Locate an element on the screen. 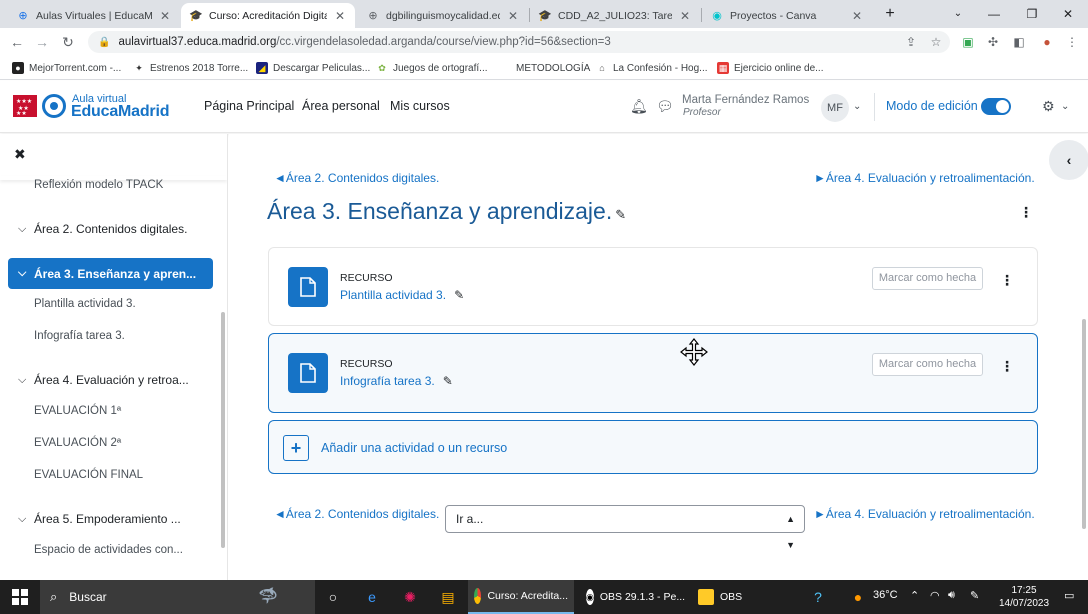 The width and height of the screenshot is (1088, 614). open-block-drawer-button: ‹ is located at coordinates (1068, 160).